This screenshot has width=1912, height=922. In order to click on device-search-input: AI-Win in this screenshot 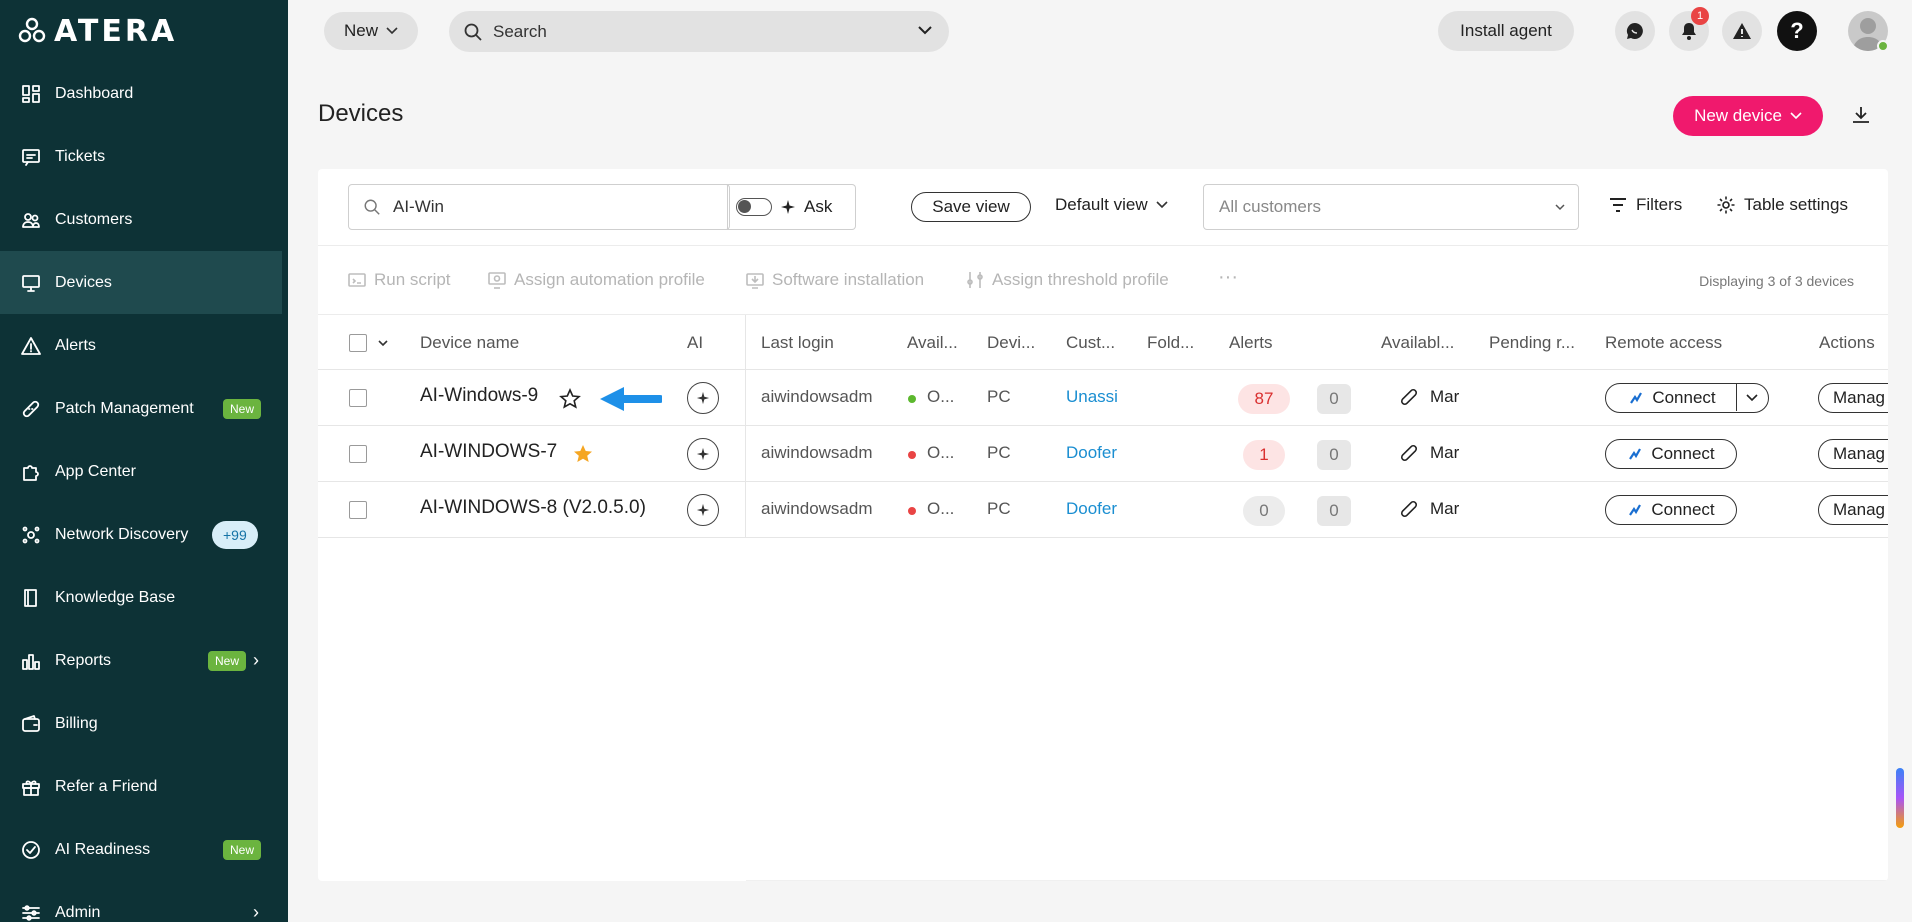, I will do `click(539, 207)`.